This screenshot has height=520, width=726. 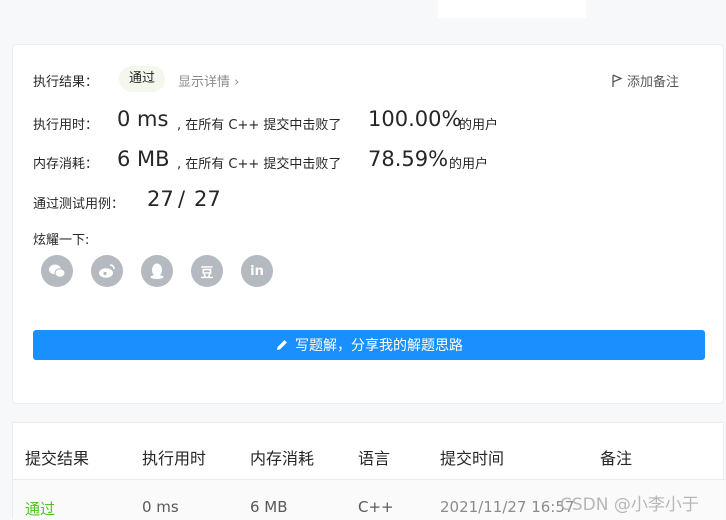 What do you see at coordinates (360, 9) in the screenshot?
I see `tab-comments` at bounding box center [360, 9].